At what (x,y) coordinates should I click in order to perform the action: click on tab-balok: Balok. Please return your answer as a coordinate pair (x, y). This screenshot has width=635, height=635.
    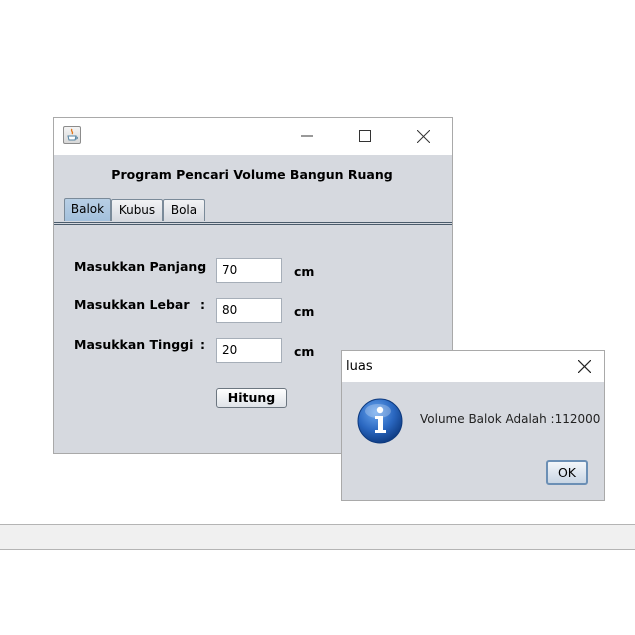
    Looking at the image, I should click on (87, 209).